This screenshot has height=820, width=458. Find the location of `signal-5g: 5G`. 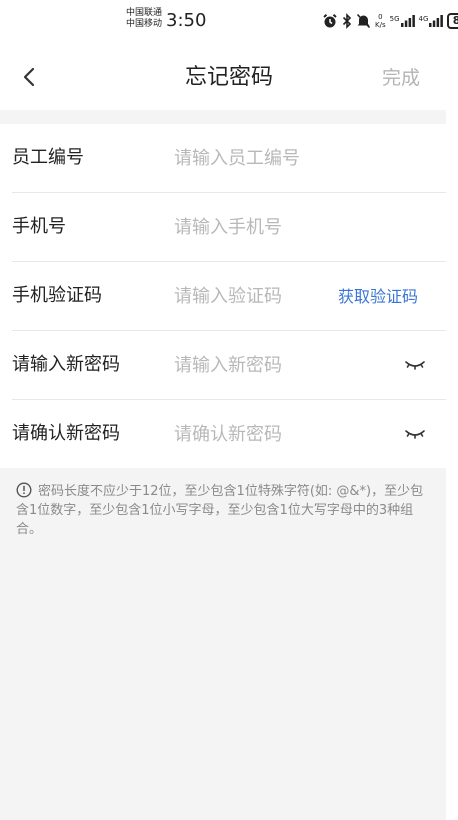

signal-5g: 5G is located at coordinates (402, 21).